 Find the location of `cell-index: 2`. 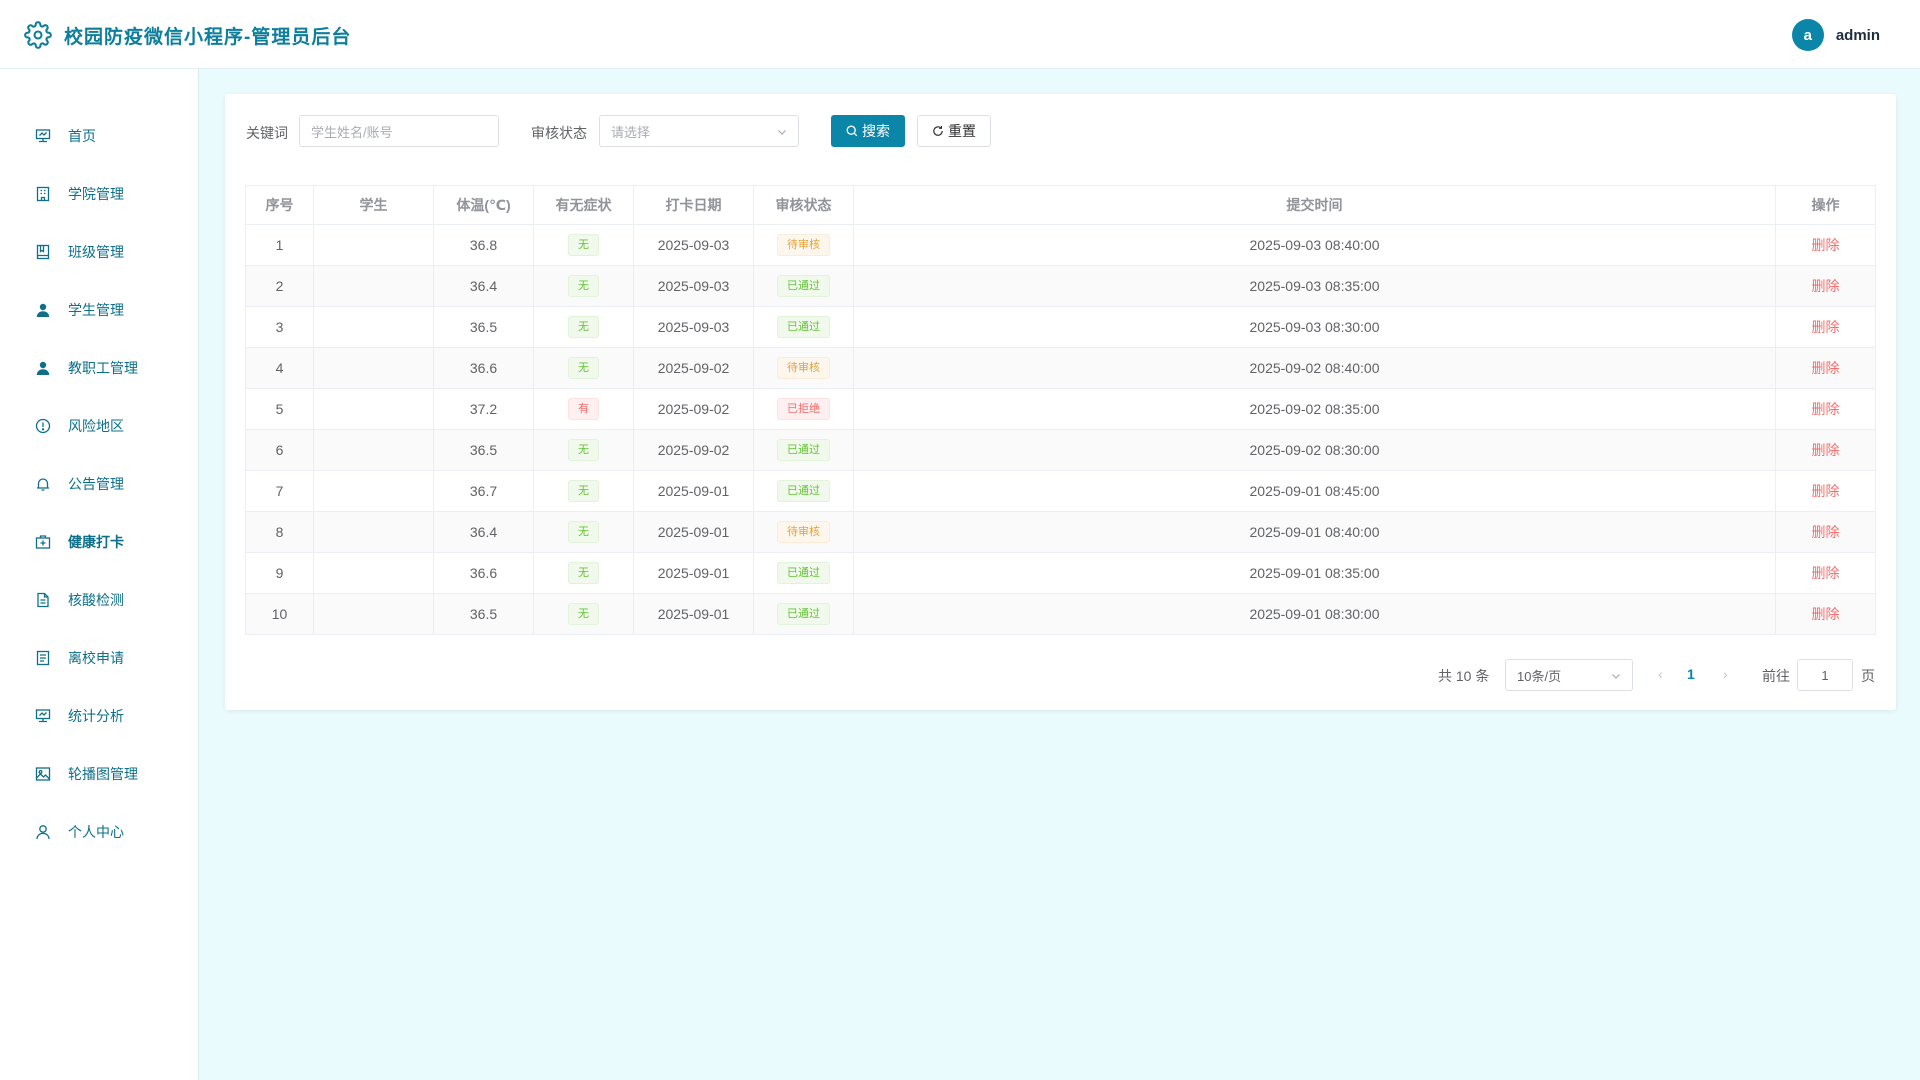

cell-index: 2 is located at coordinates (279, 286).